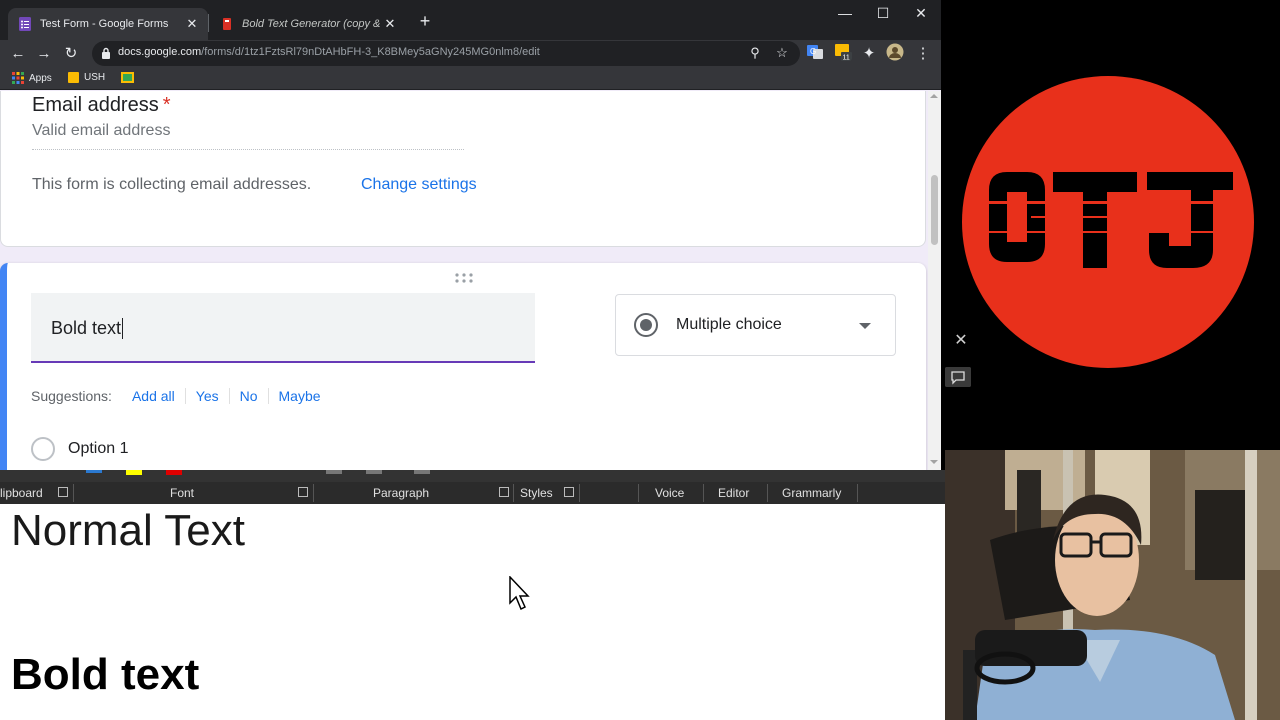  I want to click on radio-button-icon, so click(646, 325).